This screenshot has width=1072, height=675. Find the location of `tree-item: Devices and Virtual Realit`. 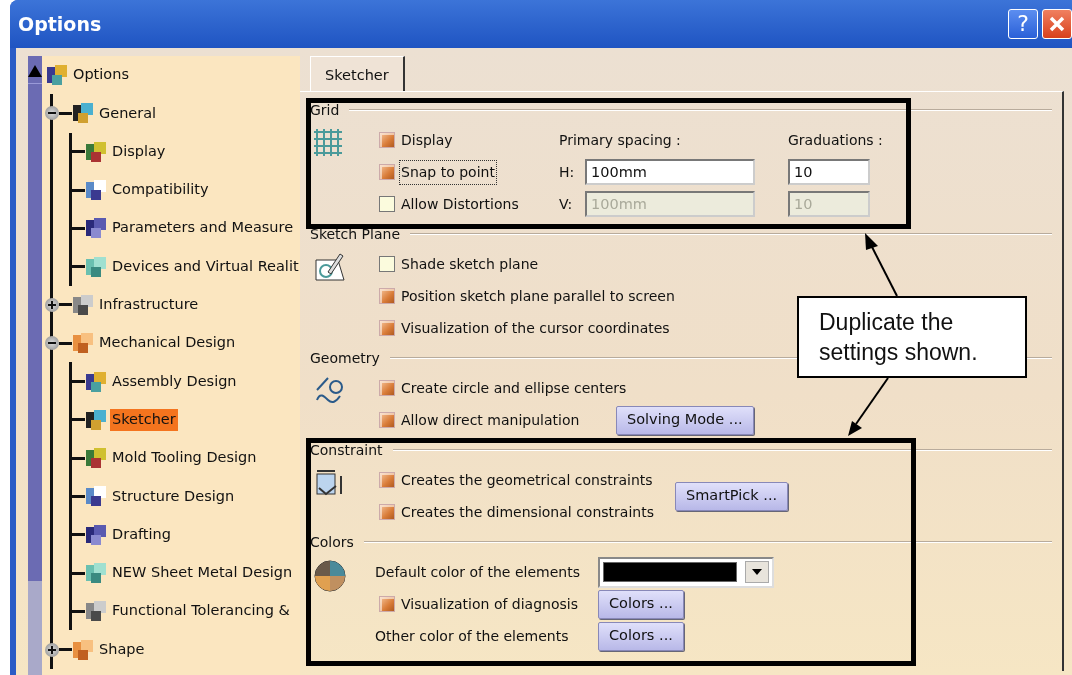

tree-item: Devices and Virtual Realit is located at coordinates (205, 266).